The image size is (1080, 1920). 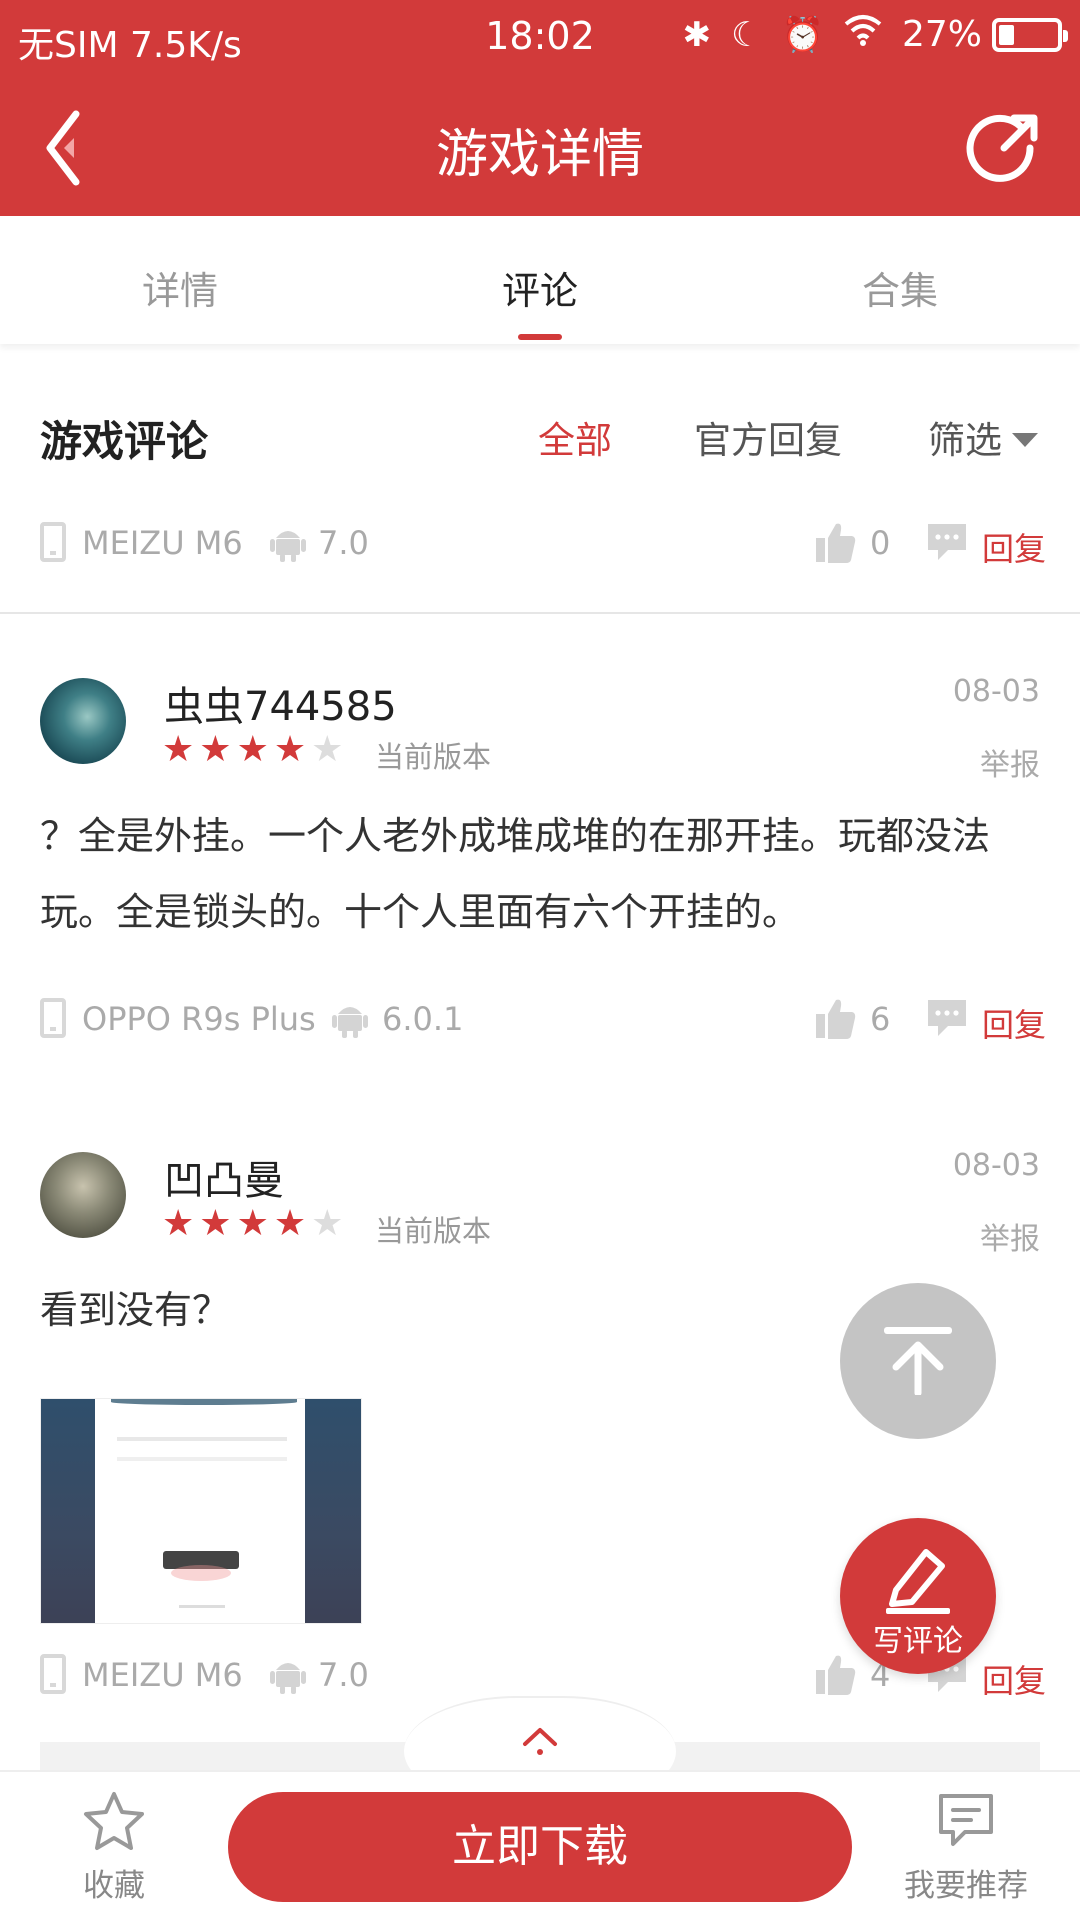 I want to click on tab-collections: 合集, so click(x=900, y=287).